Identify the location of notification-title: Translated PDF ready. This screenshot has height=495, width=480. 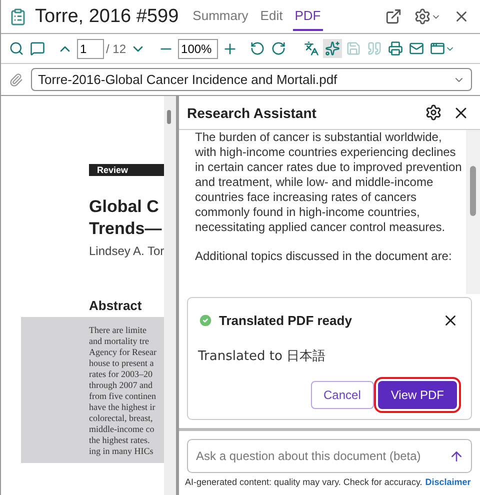
(286, 320).